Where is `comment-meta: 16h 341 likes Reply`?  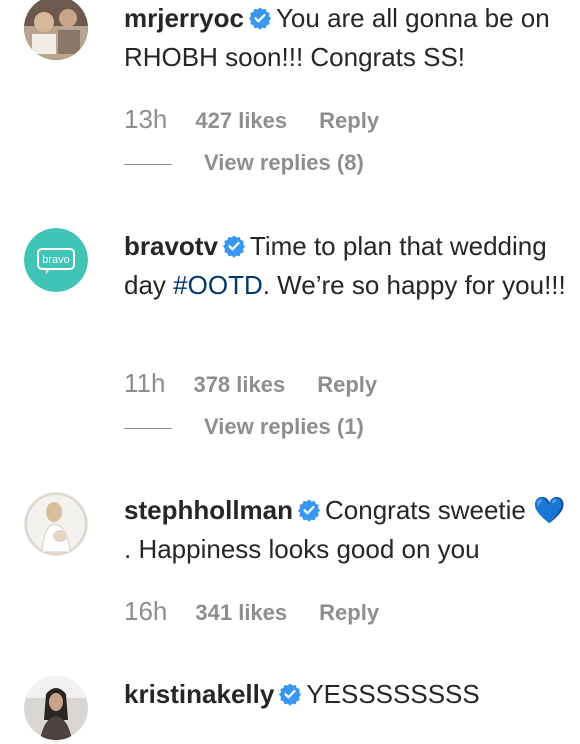
comment-meta: 16h 341 likes Reply is located at coordinates (251, 612).